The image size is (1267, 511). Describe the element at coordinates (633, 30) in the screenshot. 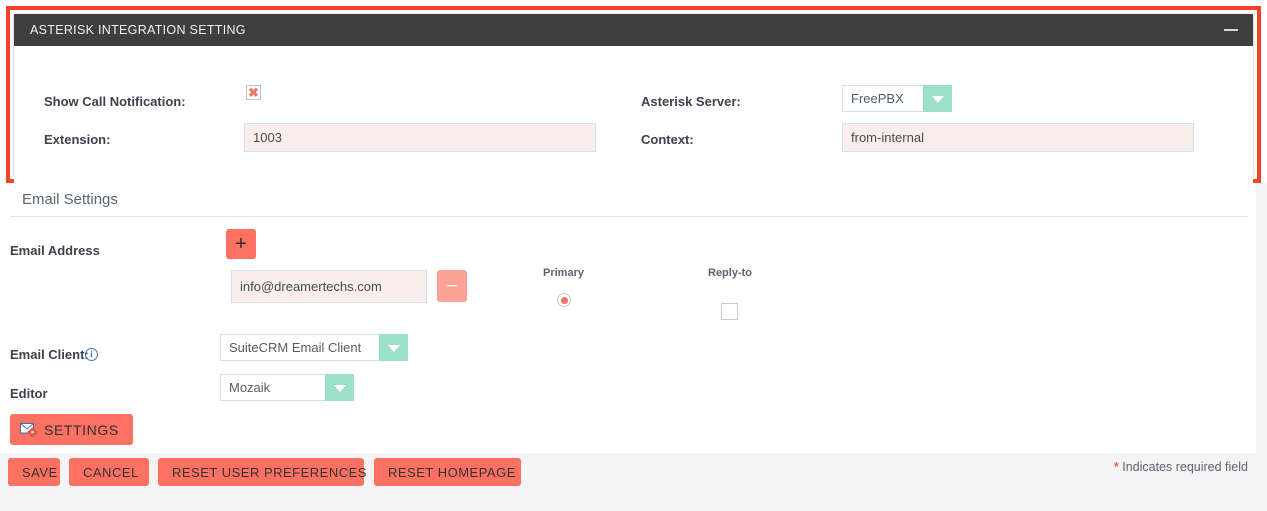

I see `asterisk-panel-header: ASTERISK INTEGRATION SETTING` at that location.